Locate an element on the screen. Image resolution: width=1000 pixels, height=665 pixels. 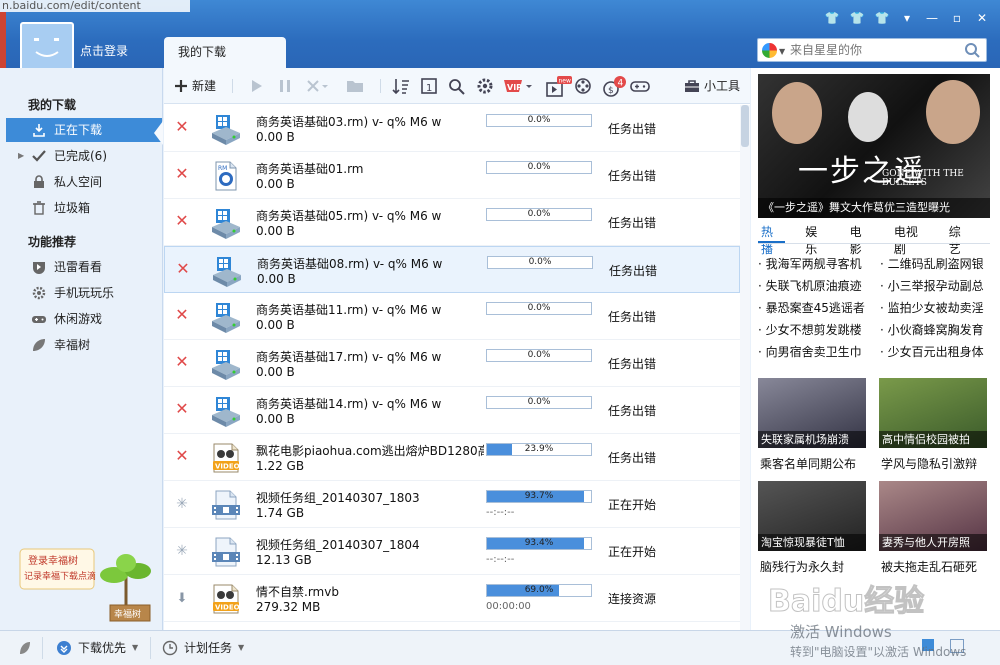
download-row: ✕ 商务英语基础03.rm) v- q% M6 w 0.00 B 0.0% 任务出错 is located at coordinates (452, 128).